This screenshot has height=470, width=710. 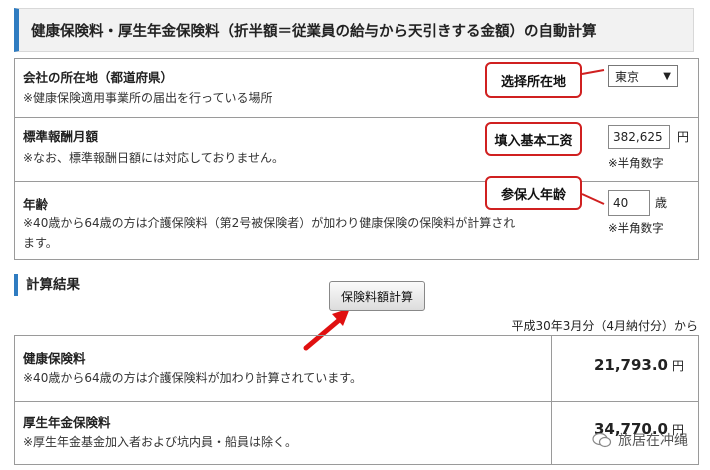 What do you see at coordinates (667, 76) in the screenshot?
I see `dropdown-arrow-icon: ▼` at bounding box center [667, 76].